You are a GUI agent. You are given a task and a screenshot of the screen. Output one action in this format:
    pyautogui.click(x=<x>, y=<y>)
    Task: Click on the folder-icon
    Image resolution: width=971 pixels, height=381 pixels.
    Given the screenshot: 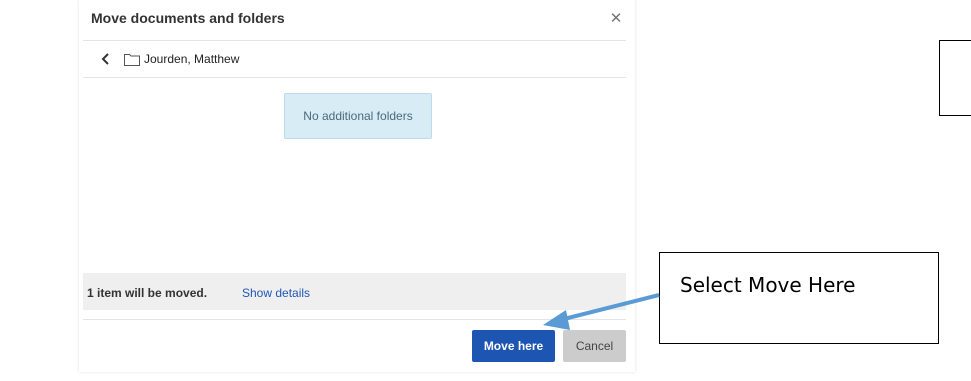 What is the action you would take?
    pyautogui.click(x=132, y=60)
    